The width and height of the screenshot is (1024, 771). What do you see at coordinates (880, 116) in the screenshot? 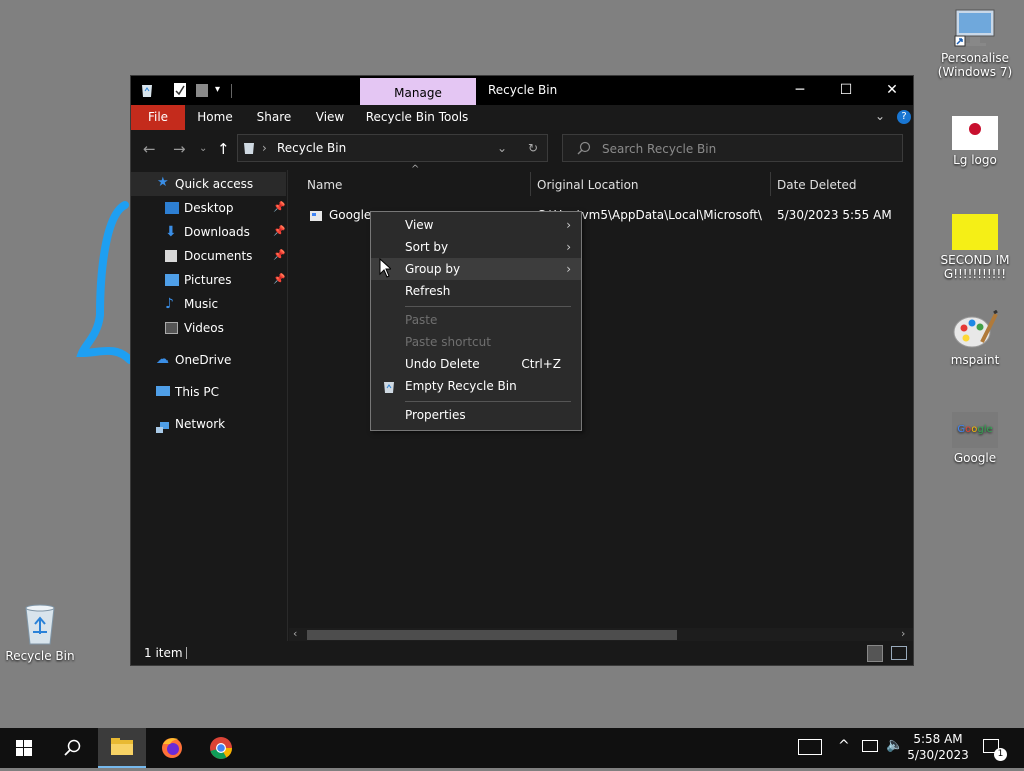
I see `expand-ribbon-icon: ⌄` at bounding box center [880, 116].